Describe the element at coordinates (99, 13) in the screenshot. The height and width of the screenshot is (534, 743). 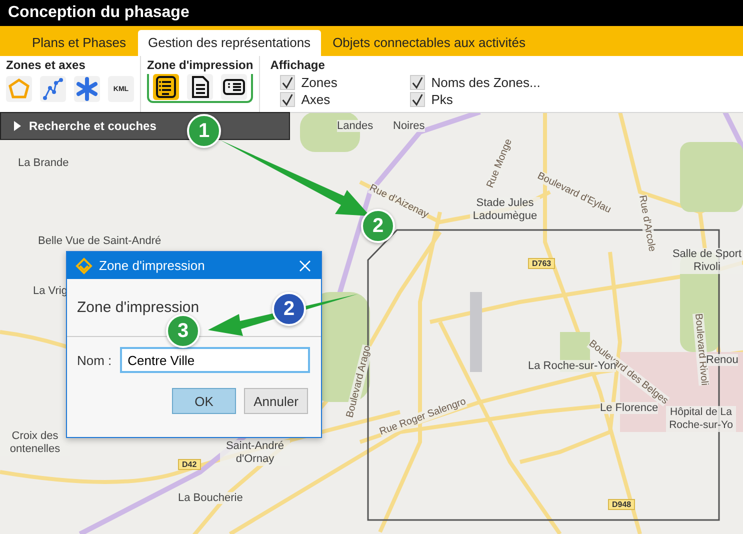
I see `window-title: Conception du phasage` at that location.